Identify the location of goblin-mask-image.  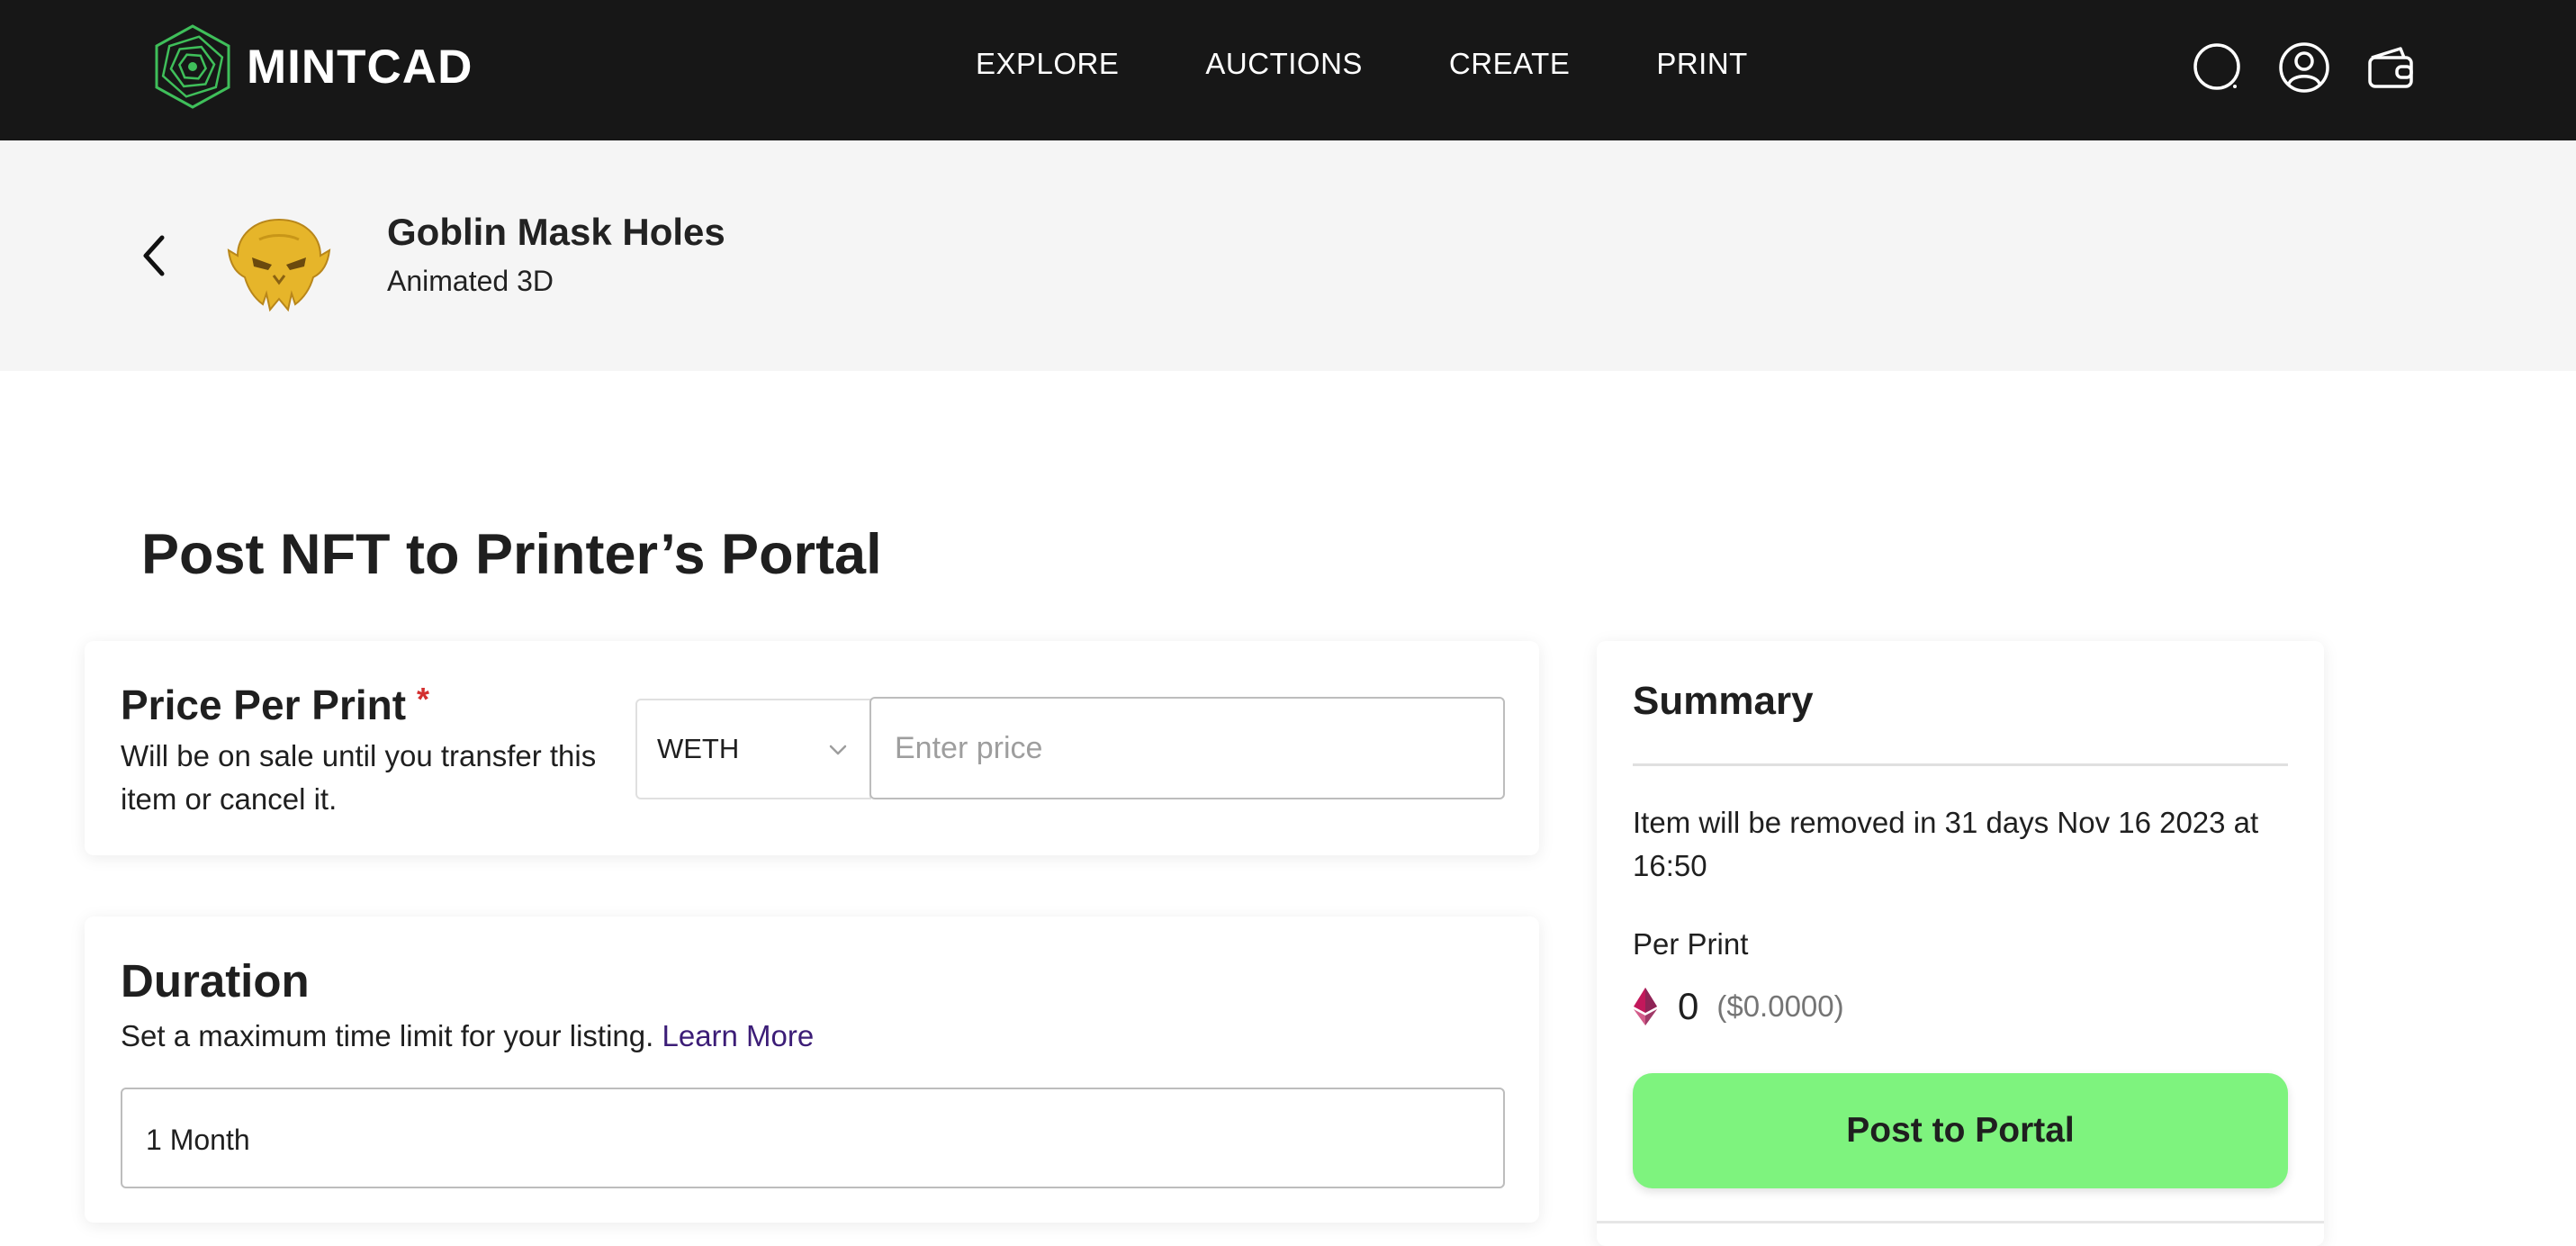
(279, 265).